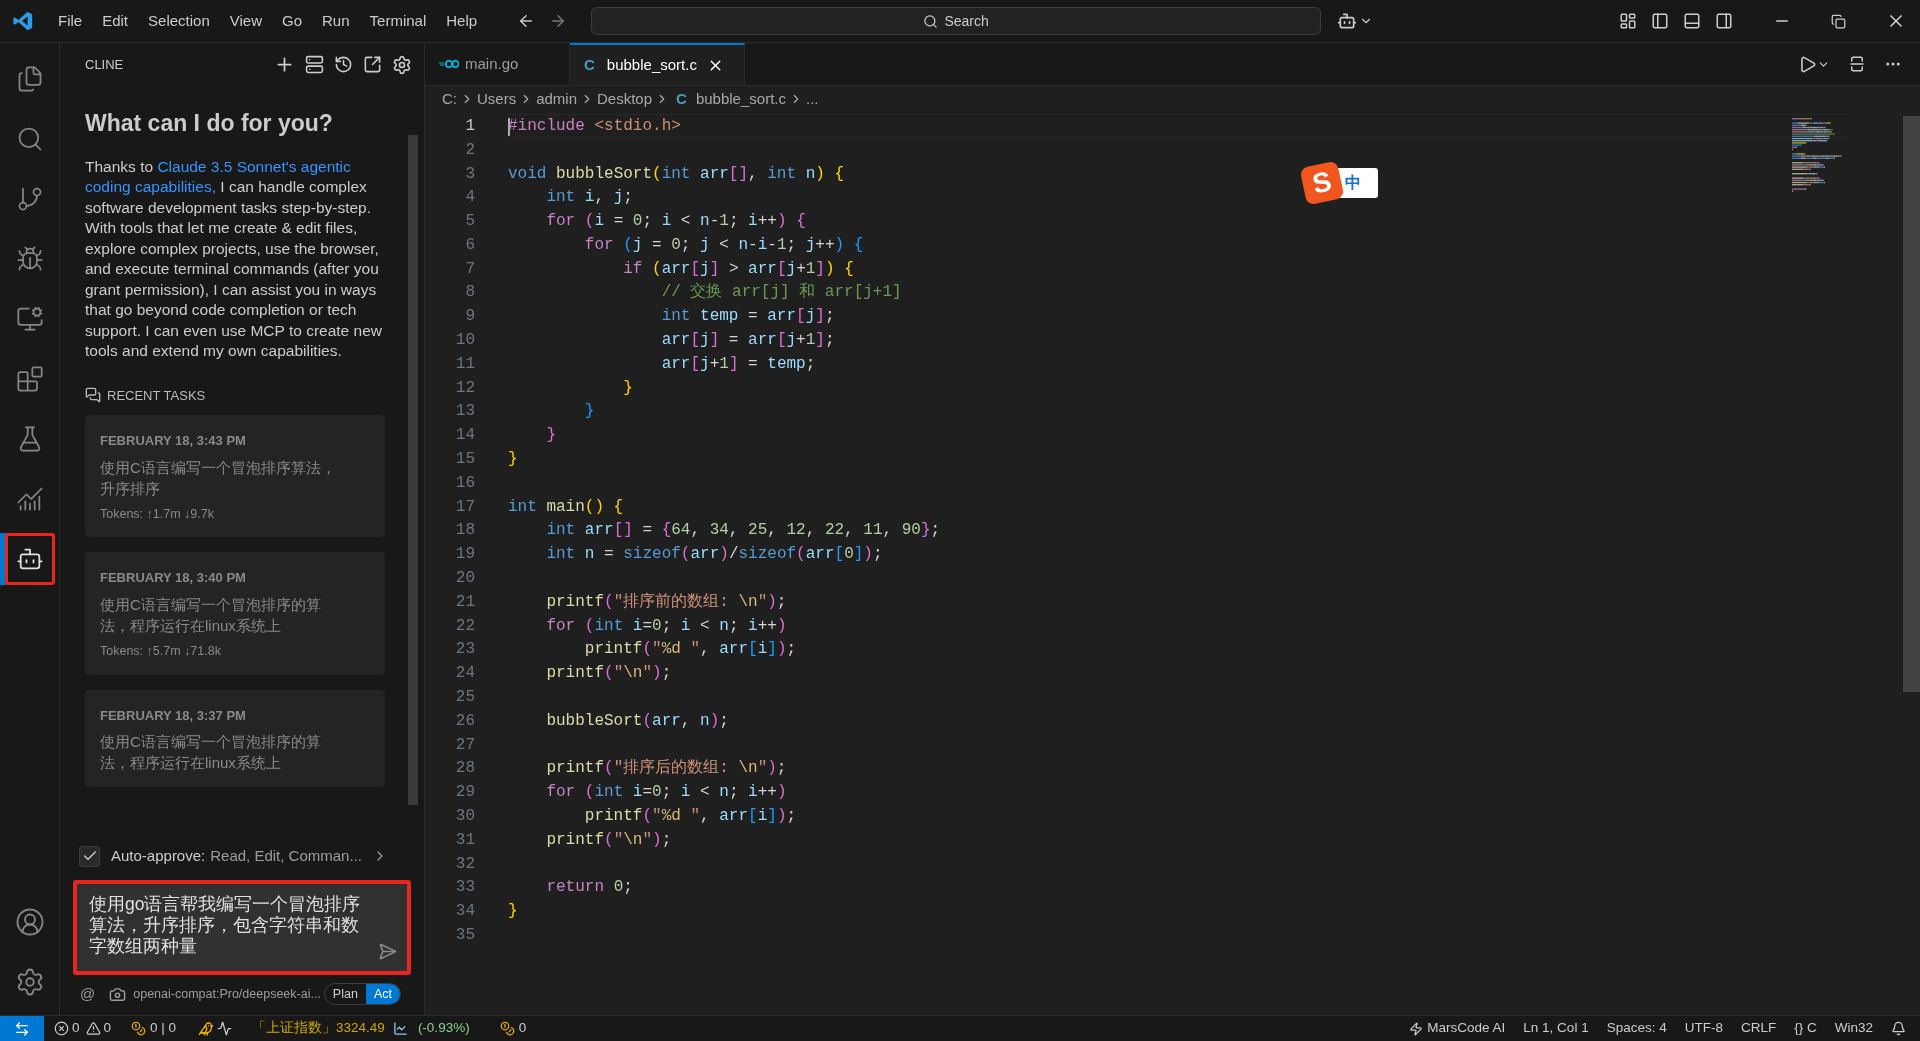 This screenshot has width=1920, height=1041. Describe the element at coordinates (464, 602) in the screenshot. I see `line-number: 21` at that location.